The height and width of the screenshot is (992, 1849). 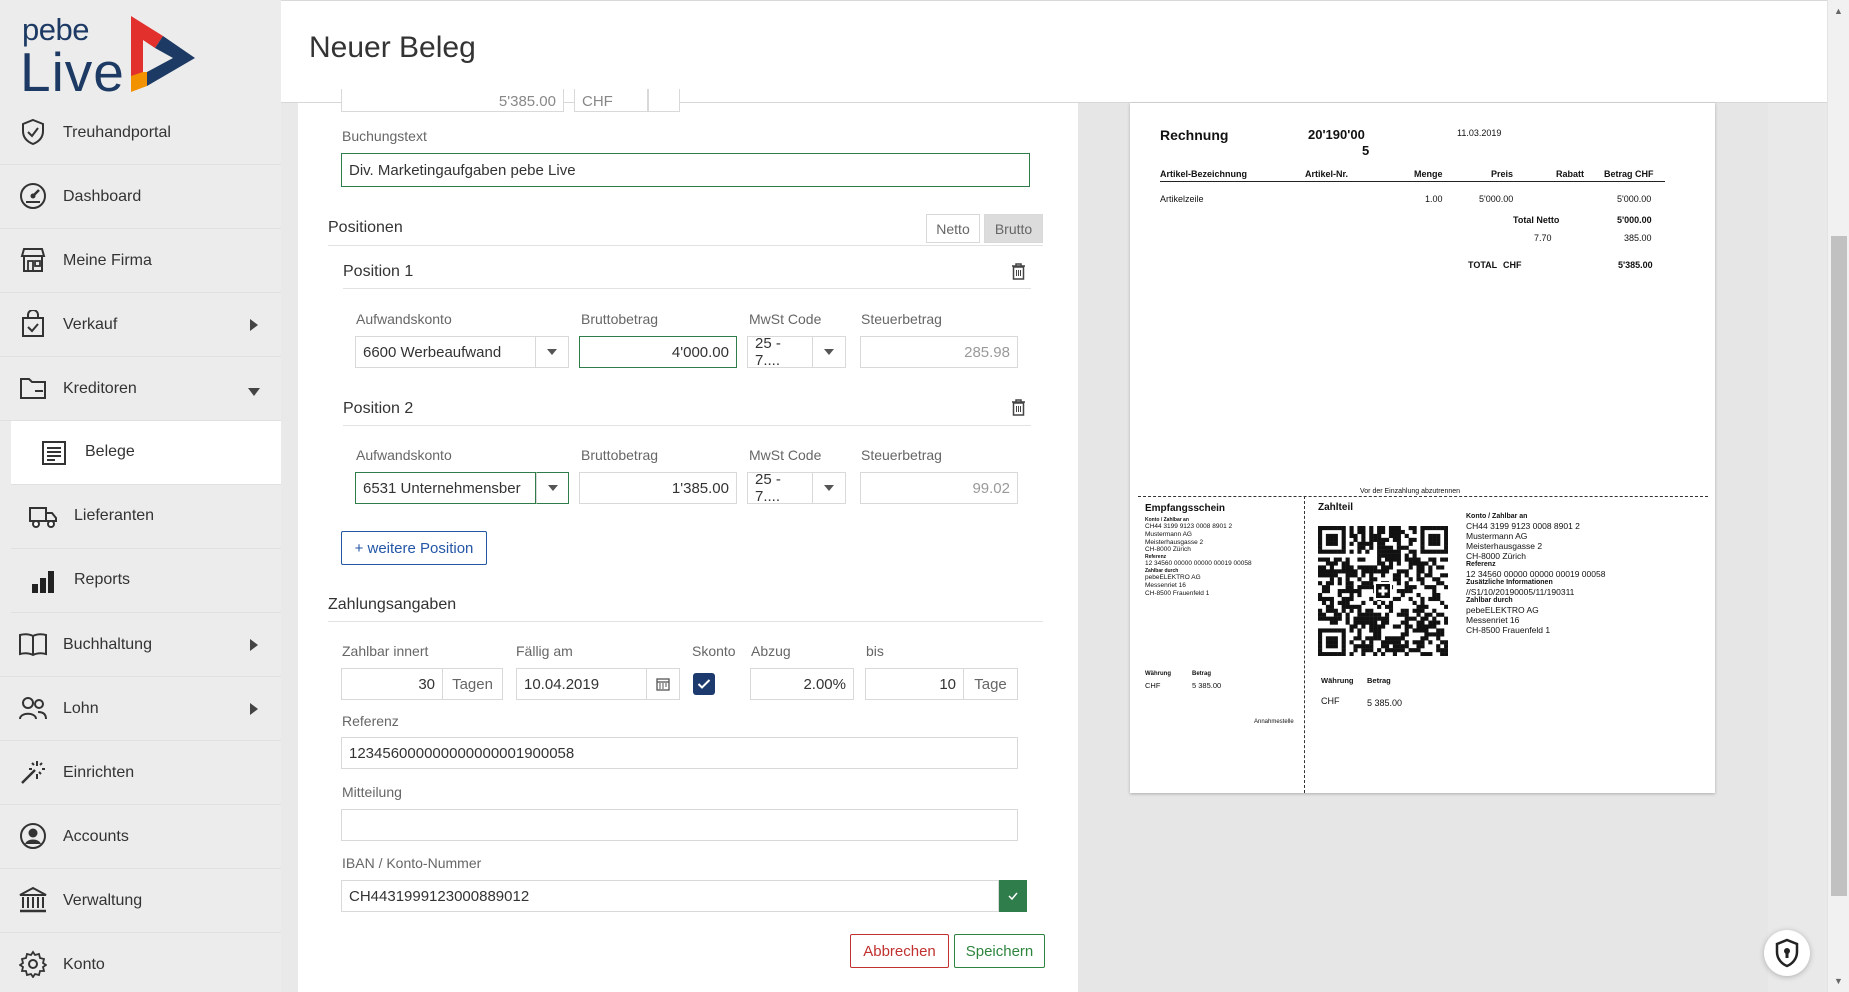 What do you see at coordinates (1412, 181) in the screenshot?
I see `divider` at bounding box center [1412, 181].